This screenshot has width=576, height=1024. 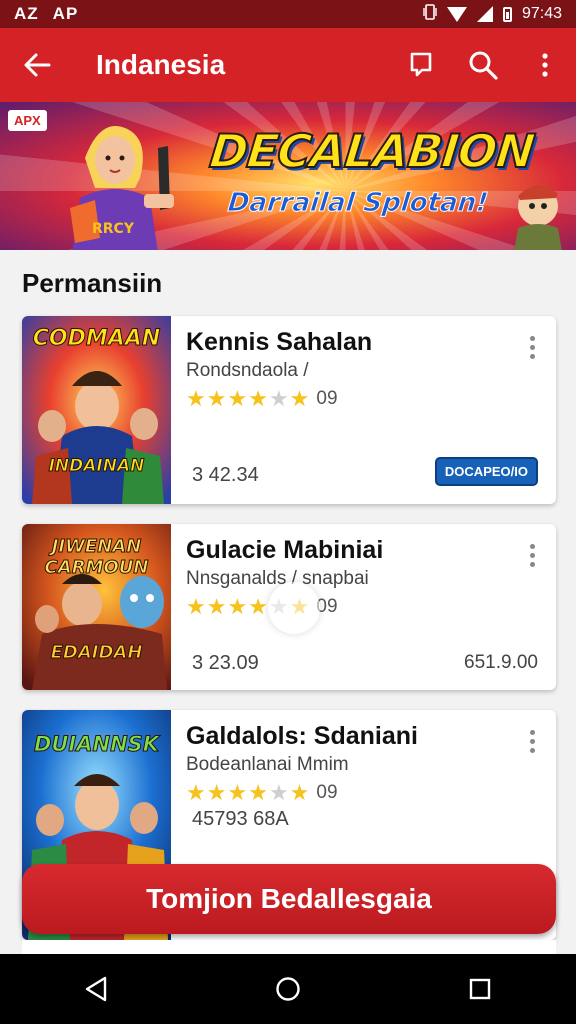 What do you see at coordinates (225, 663) in the screenshot?
I see `app-price: 3 23.09` at bounding box center [225, 663].